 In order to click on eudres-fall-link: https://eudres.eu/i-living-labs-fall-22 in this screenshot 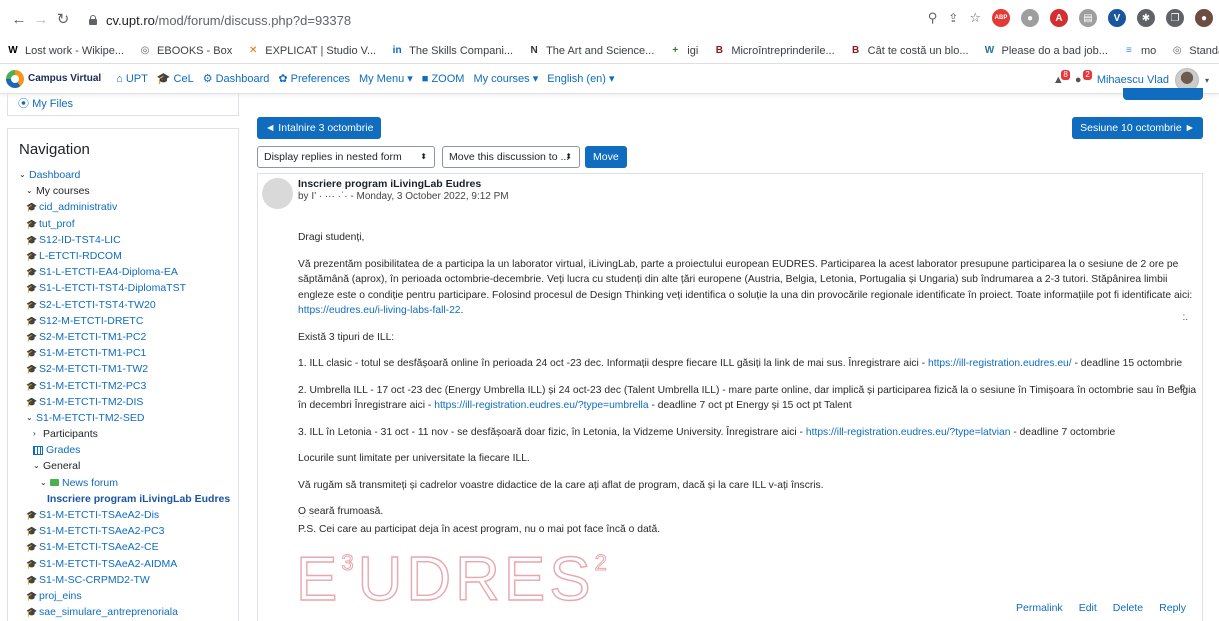, I will do `click(379, 310)`.